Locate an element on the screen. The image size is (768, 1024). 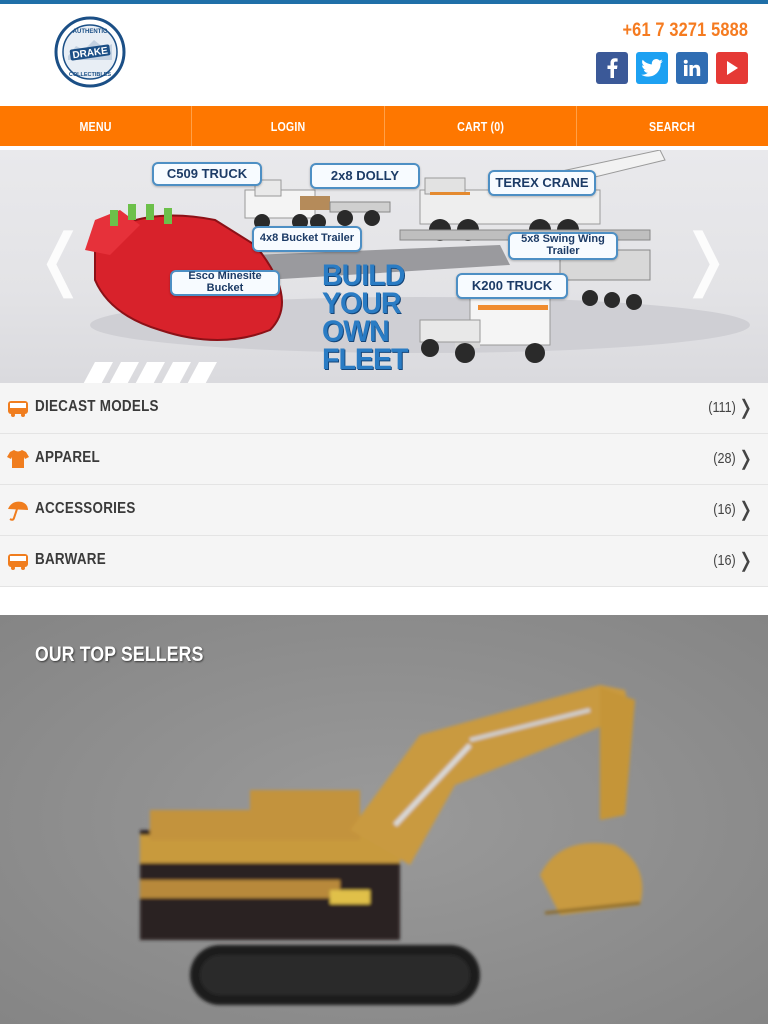
drake-logo: DRAKE AUTHENTIC COLLECTIBLES is located at coordinates (90, 52).